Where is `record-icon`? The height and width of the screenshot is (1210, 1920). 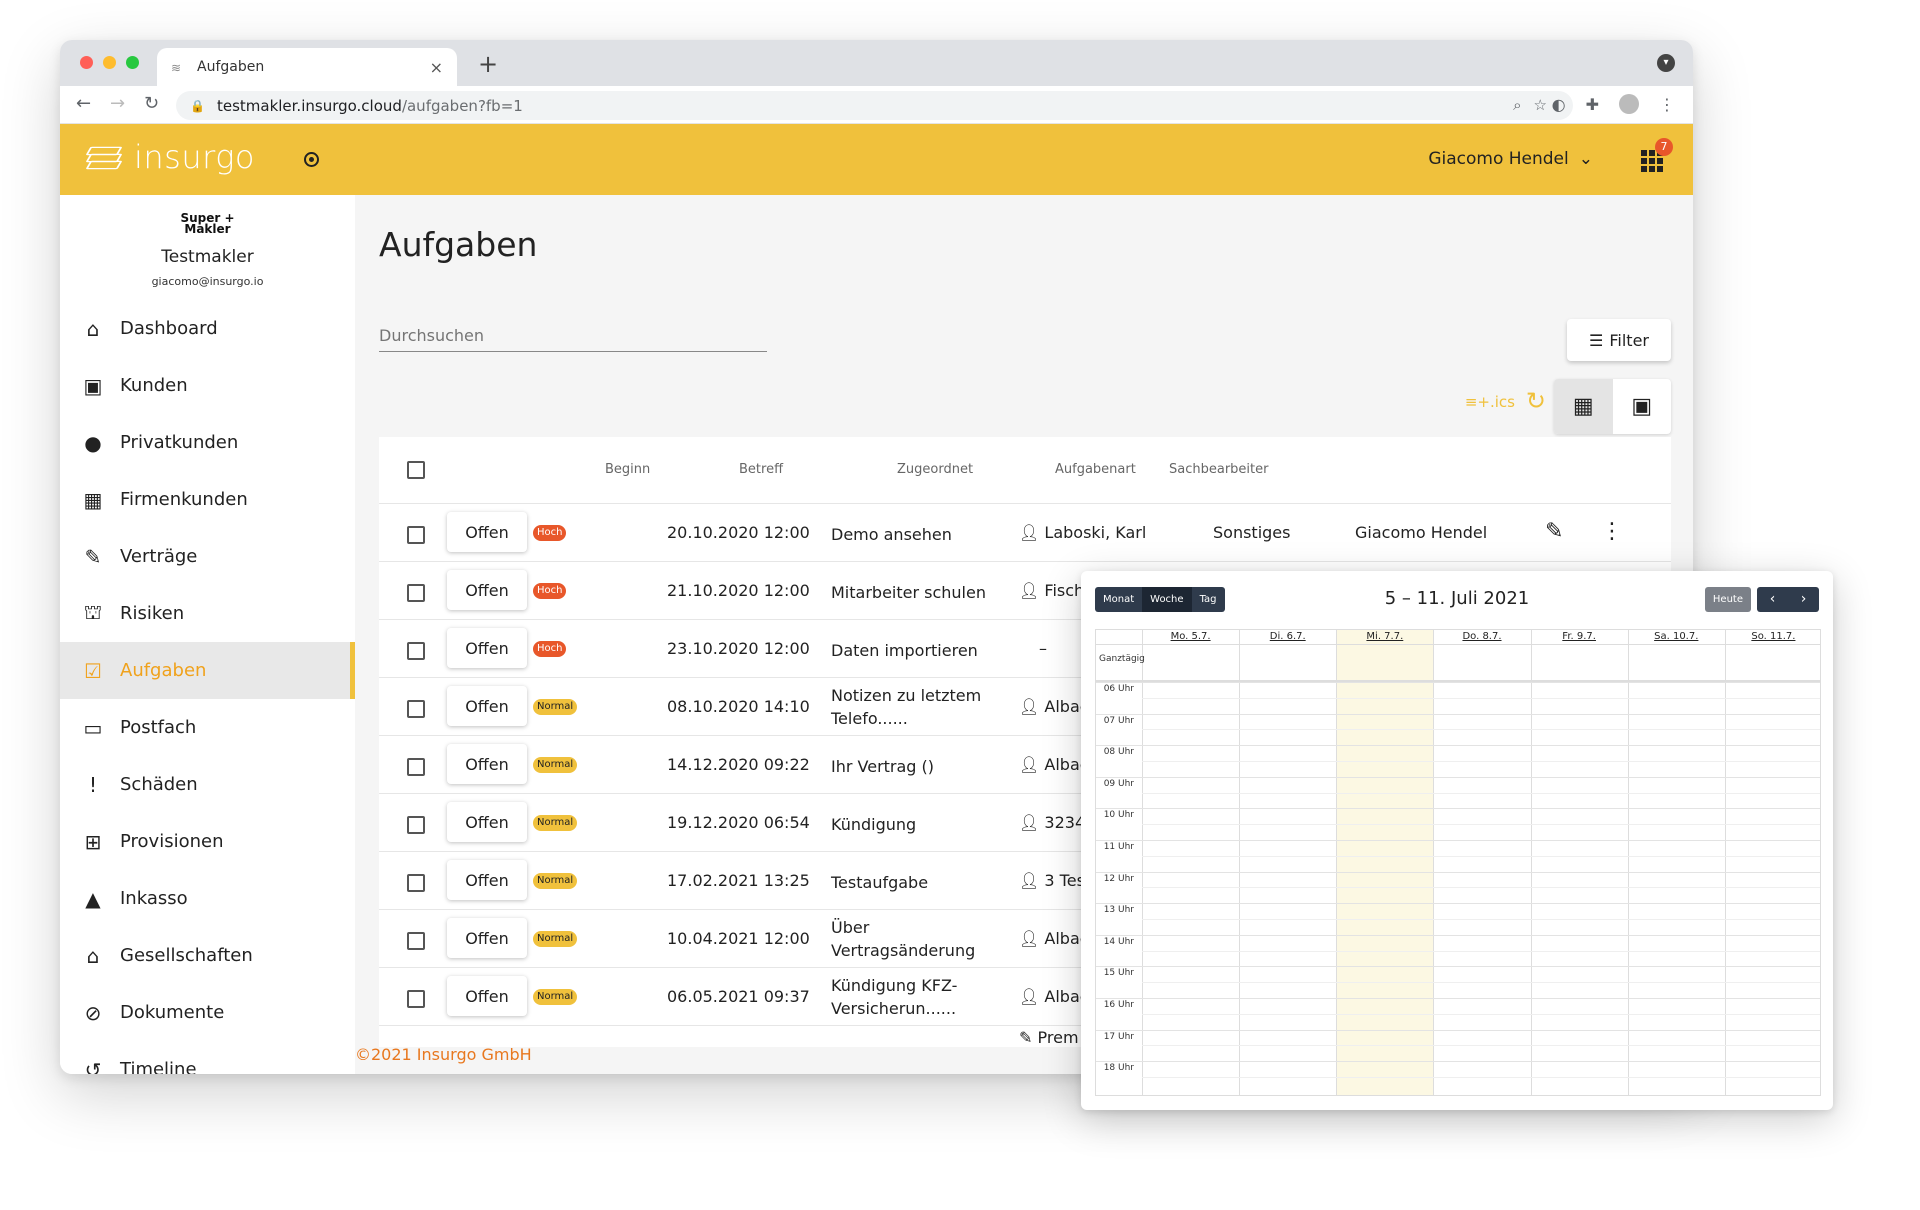
record-icon is located at coordinates (311, 159).